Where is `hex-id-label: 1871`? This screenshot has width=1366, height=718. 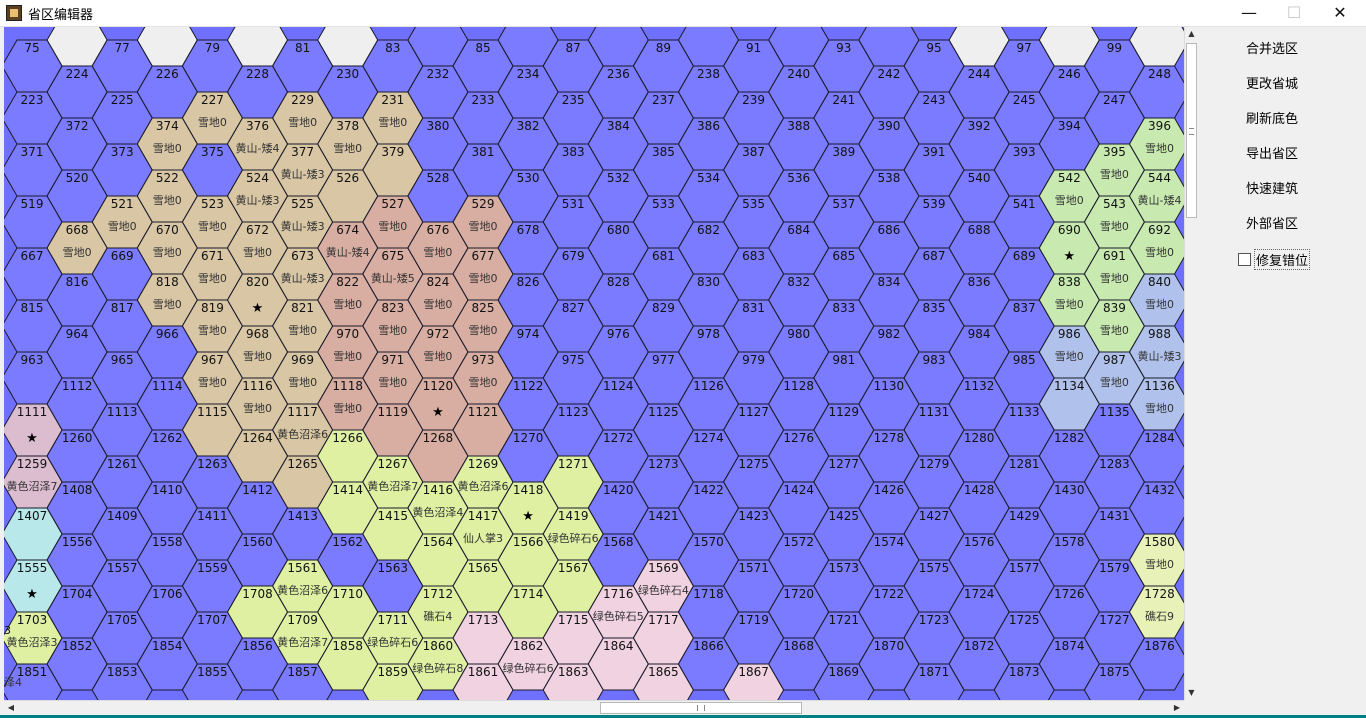 hex-id-label: 1871 is located at coordinates (934, 672).